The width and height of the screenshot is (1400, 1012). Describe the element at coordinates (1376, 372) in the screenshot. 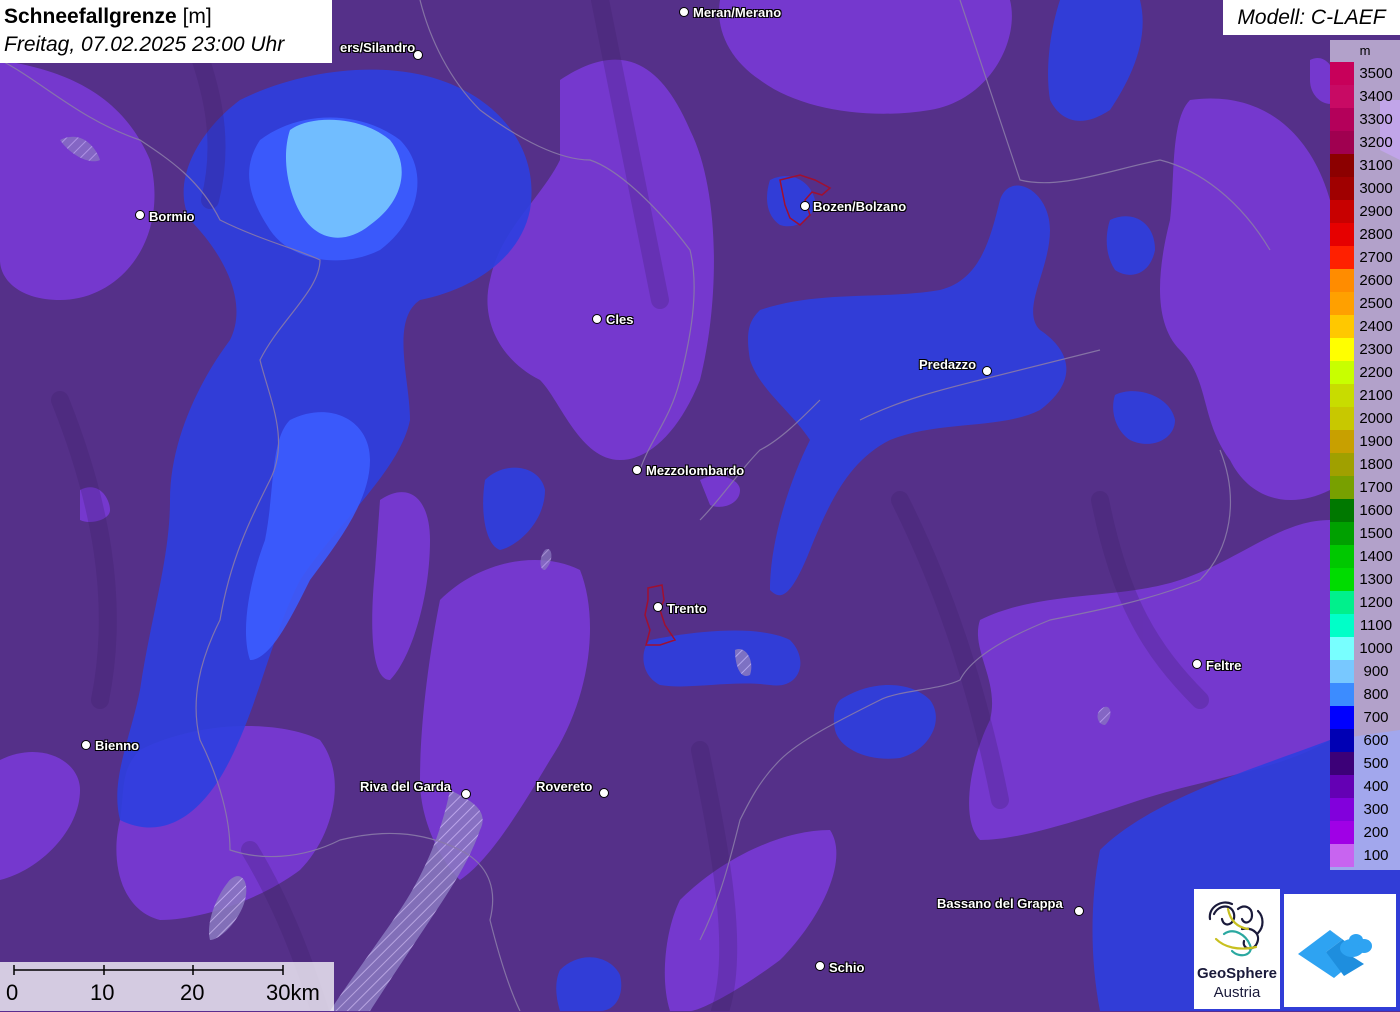

I see `legend-label: 2200` at that location.